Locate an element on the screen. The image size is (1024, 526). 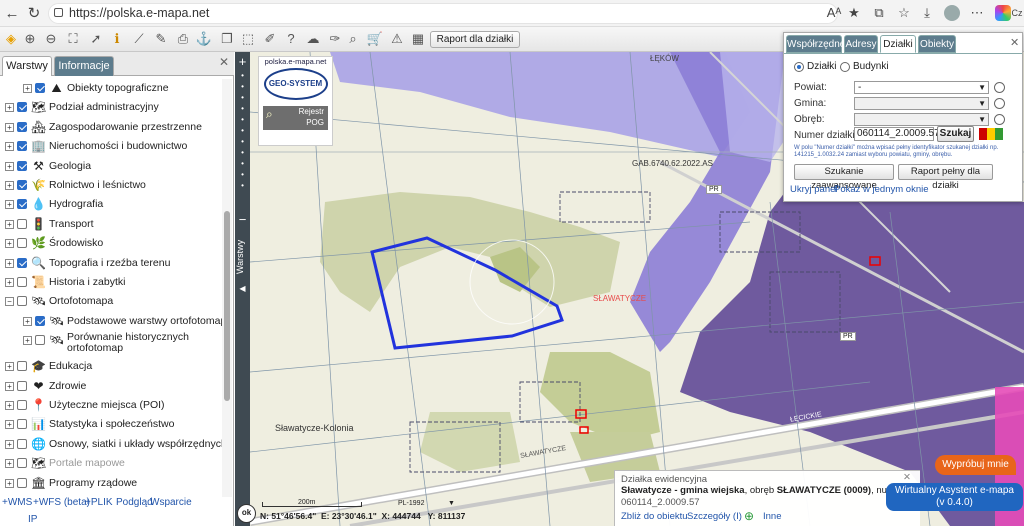
collapse-icon: − is located at coordinates (9, 302).